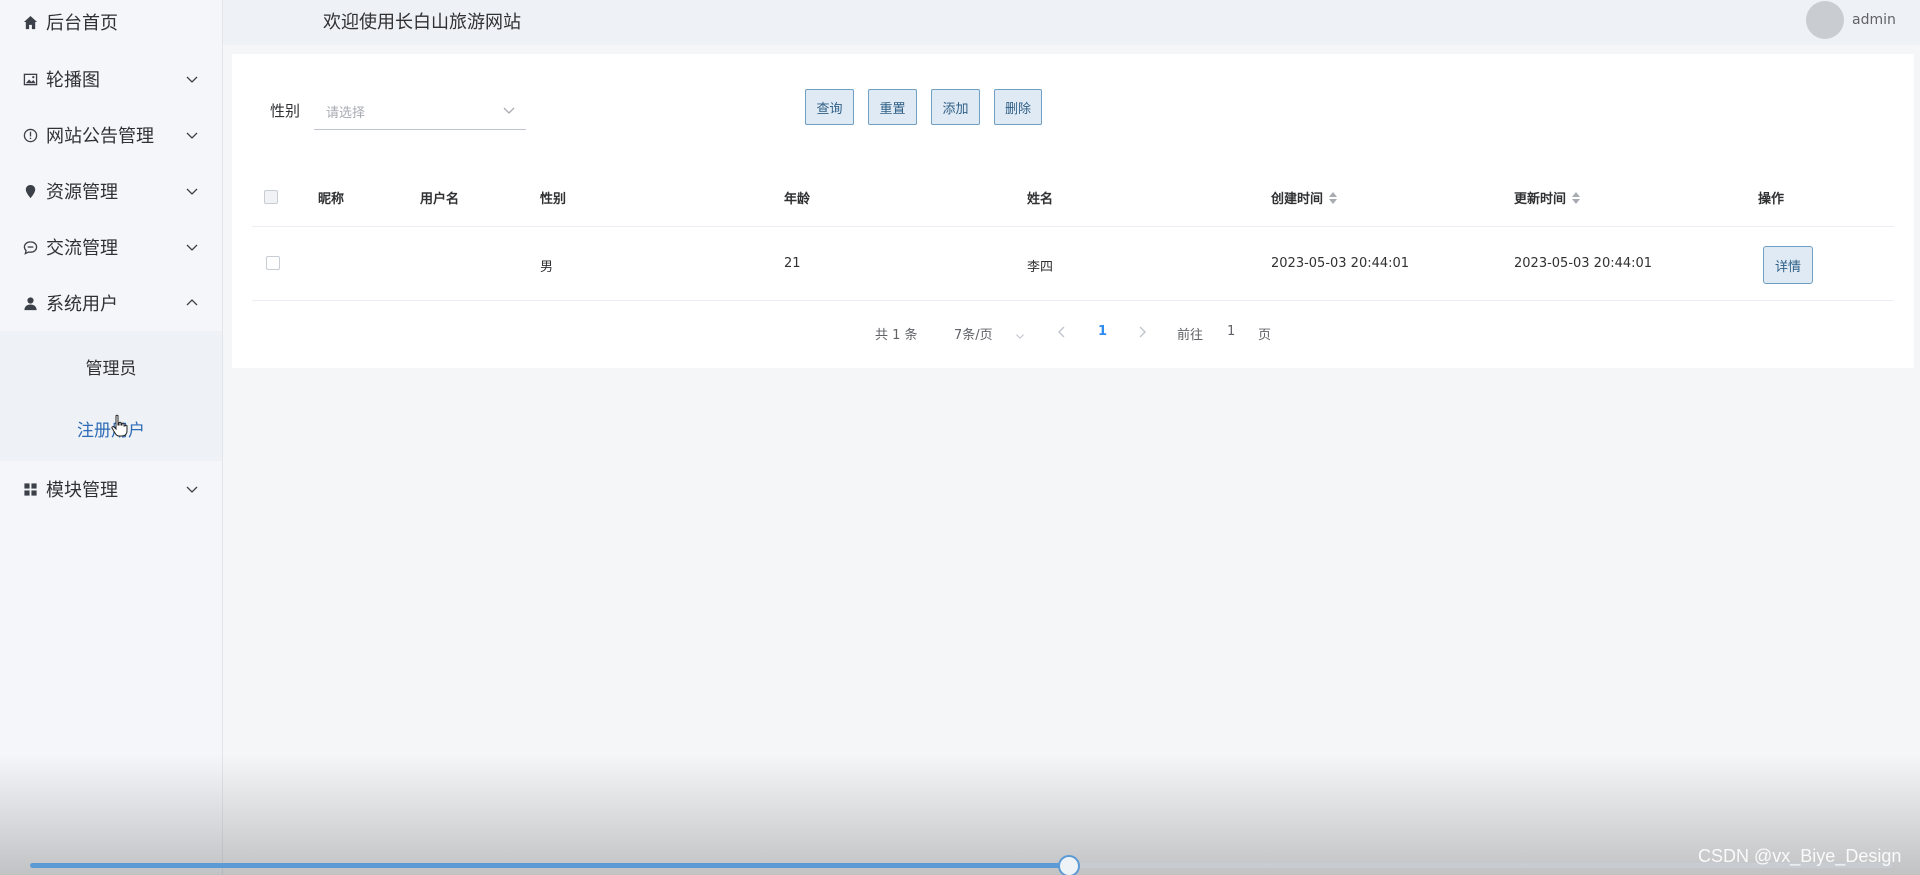 The width and height of the screenshot is (1920, 875). Describe the element at coordinates (973, 335) in the screenshot. I see `page-size-value: 7条/页` at that location.